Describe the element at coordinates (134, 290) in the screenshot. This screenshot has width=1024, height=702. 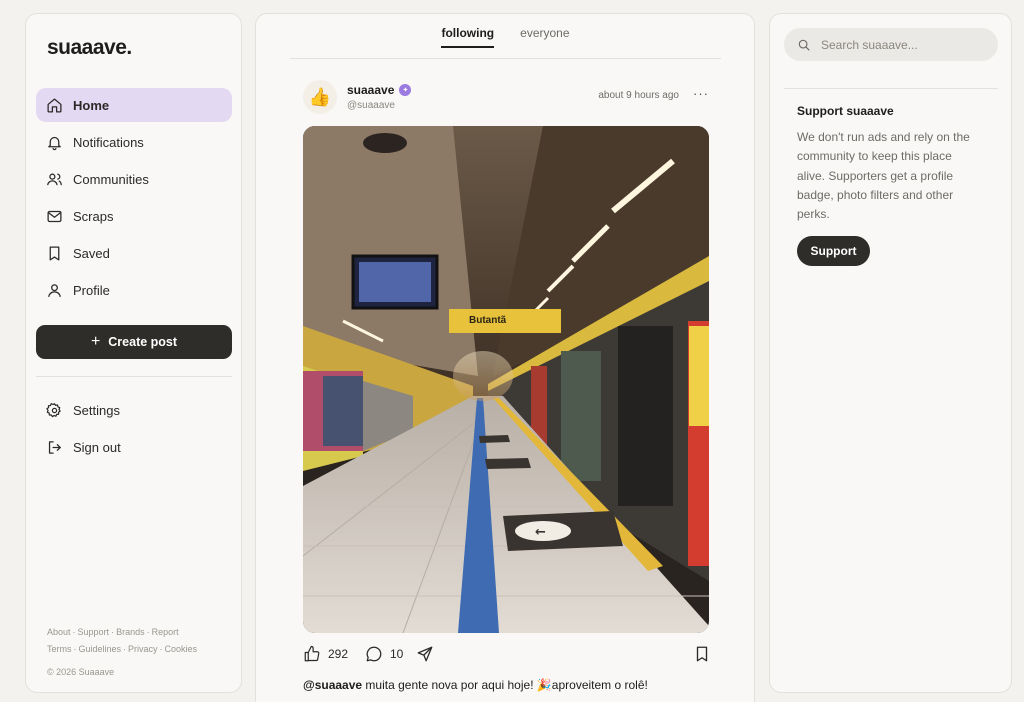
I see `sidebar-item-profile: Profile` at that location.